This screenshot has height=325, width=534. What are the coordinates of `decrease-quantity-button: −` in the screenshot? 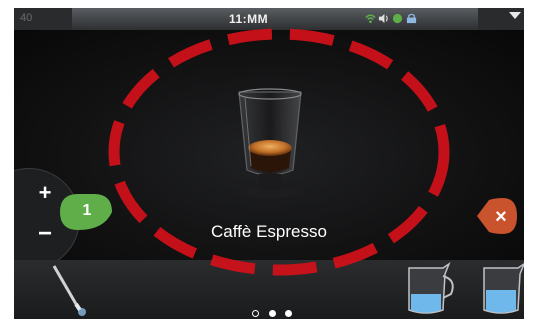 It's located at (45, 234).